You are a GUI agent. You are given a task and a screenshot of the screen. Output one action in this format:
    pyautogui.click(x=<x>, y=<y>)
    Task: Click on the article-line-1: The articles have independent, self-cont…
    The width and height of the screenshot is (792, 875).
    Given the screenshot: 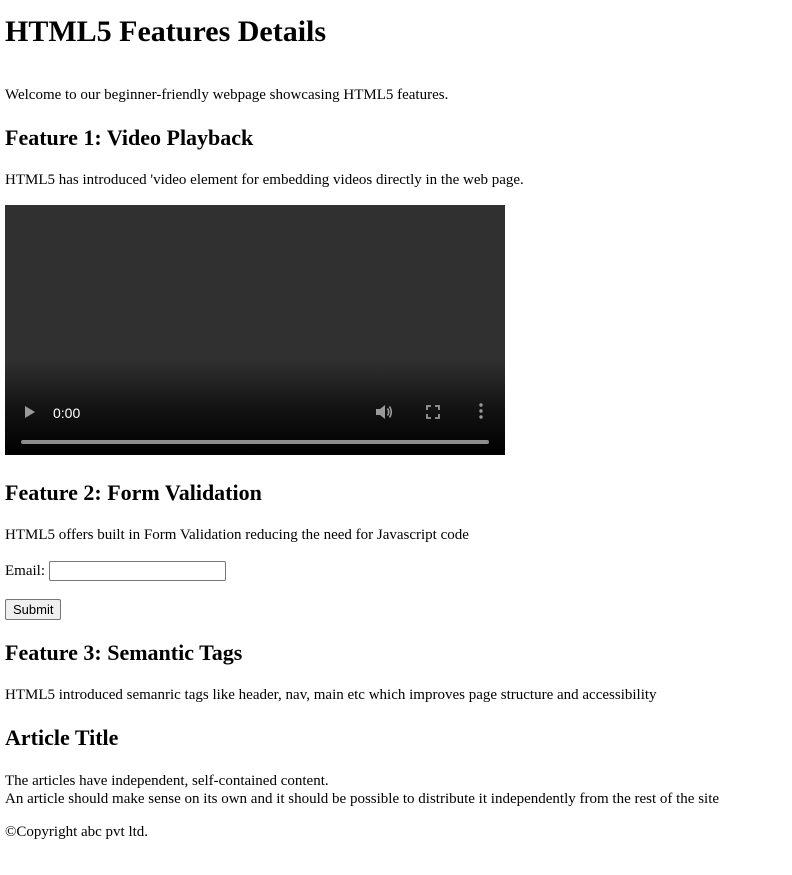 What is the action you would take?
    pyautogui.click(x=167, y=781)
    